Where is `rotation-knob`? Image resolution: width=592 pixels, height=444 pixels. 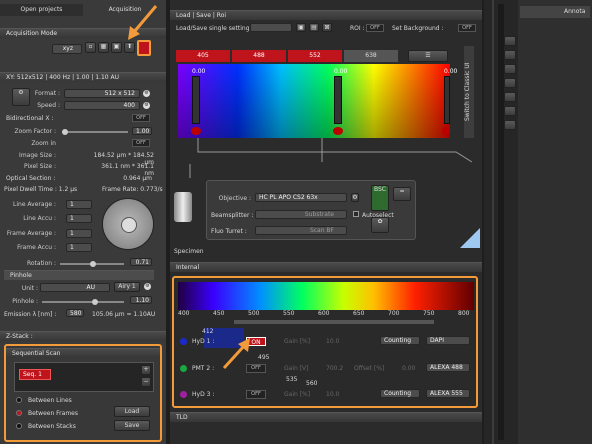
rotation-knob is located at coordinates (93, 264).